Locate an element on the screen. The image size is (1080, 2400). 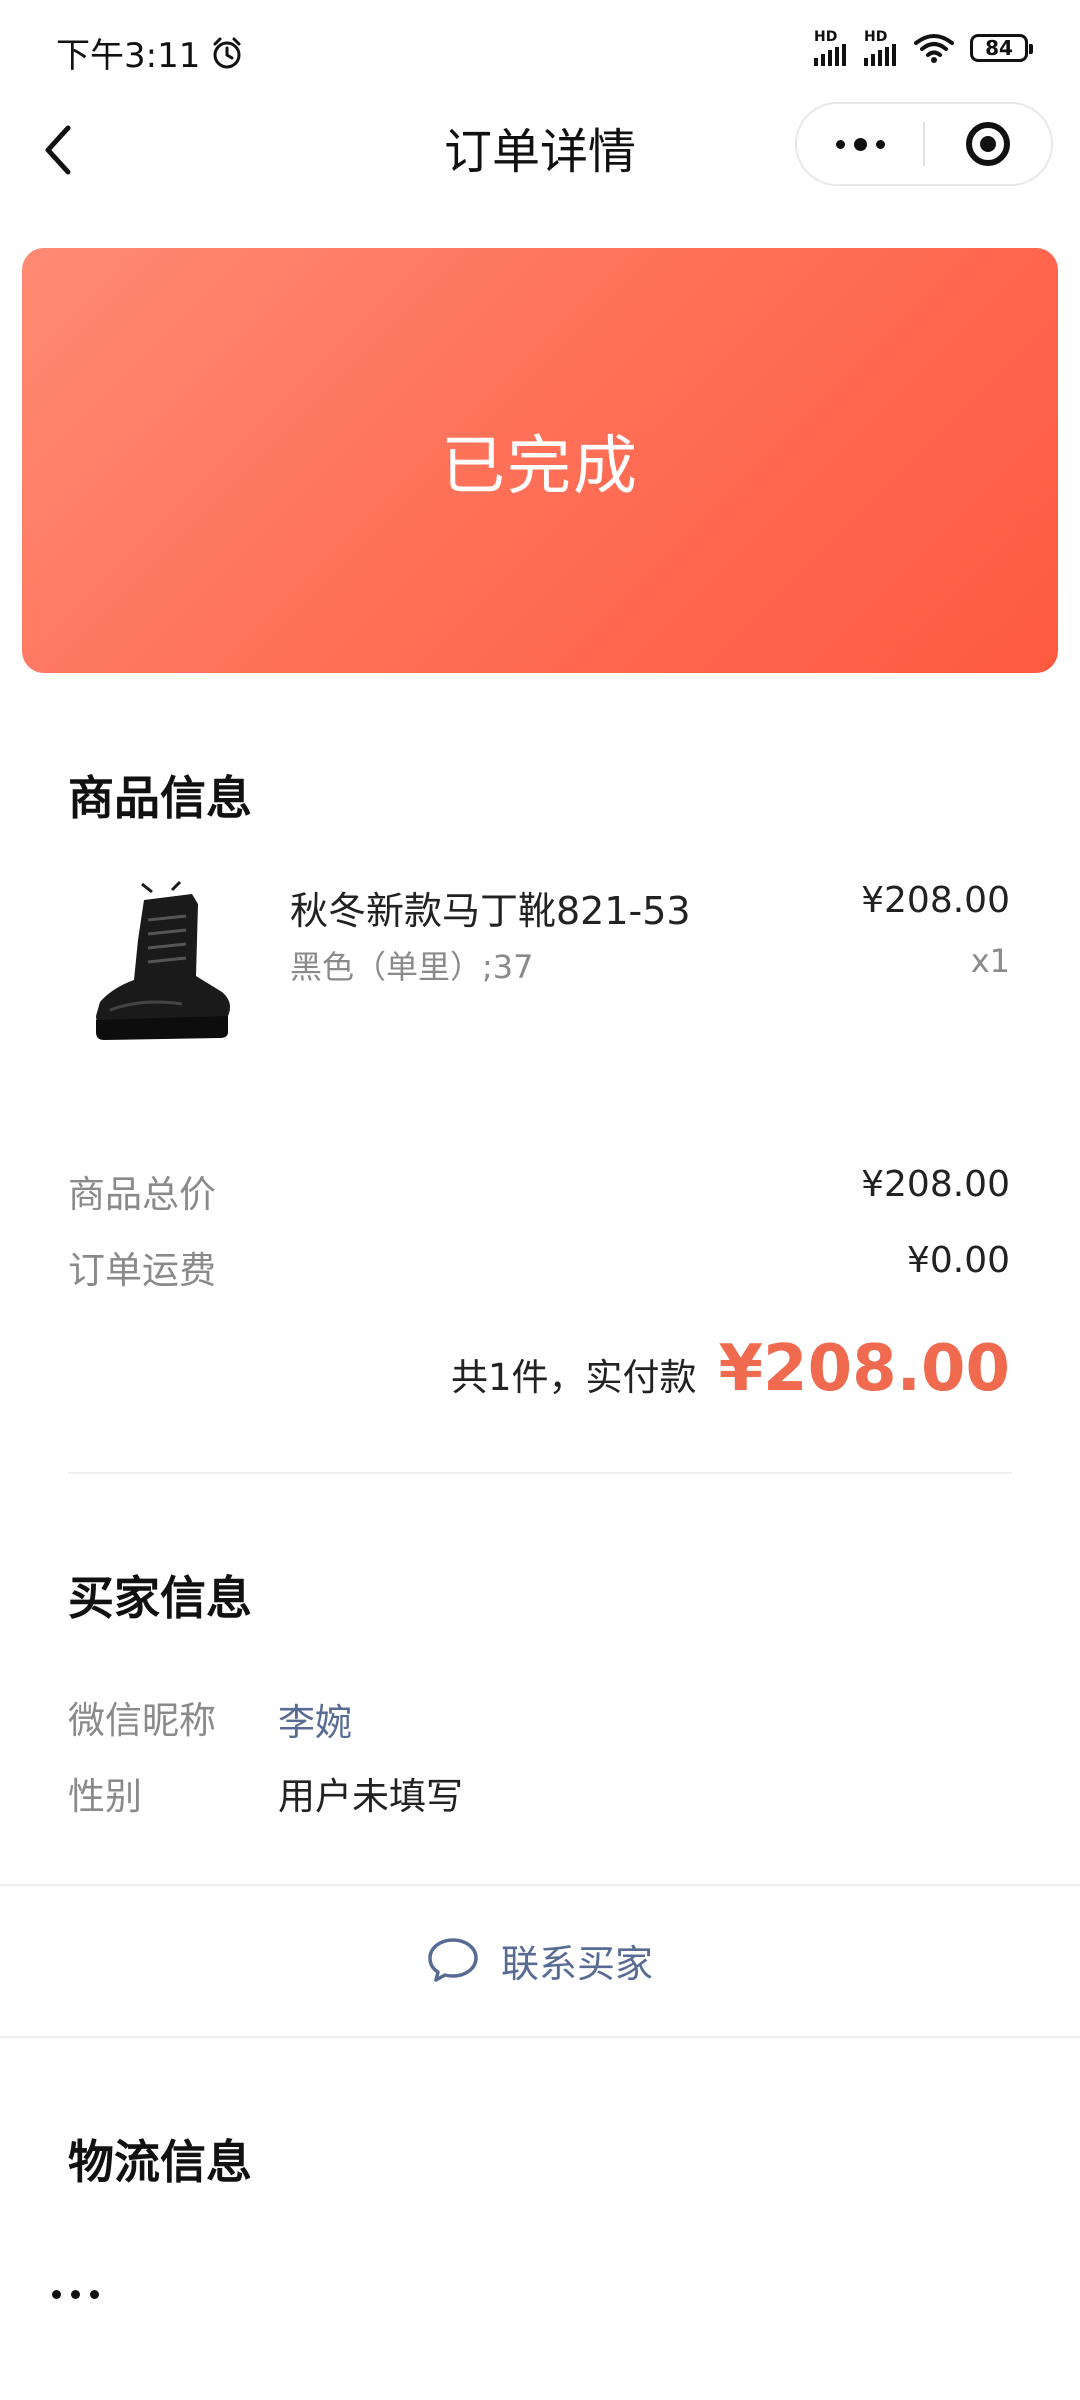
status-icons: HD HD 84 is located at coordinates (923, 48).